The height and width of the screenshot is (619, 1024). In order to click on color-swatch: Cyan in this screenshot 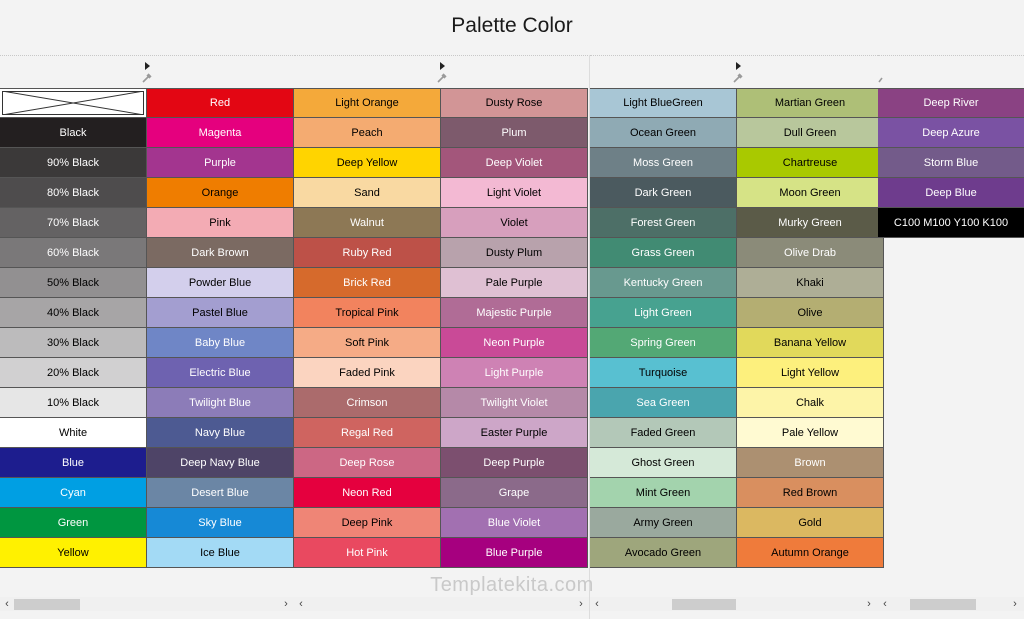, I will do `click(73, 493)`.